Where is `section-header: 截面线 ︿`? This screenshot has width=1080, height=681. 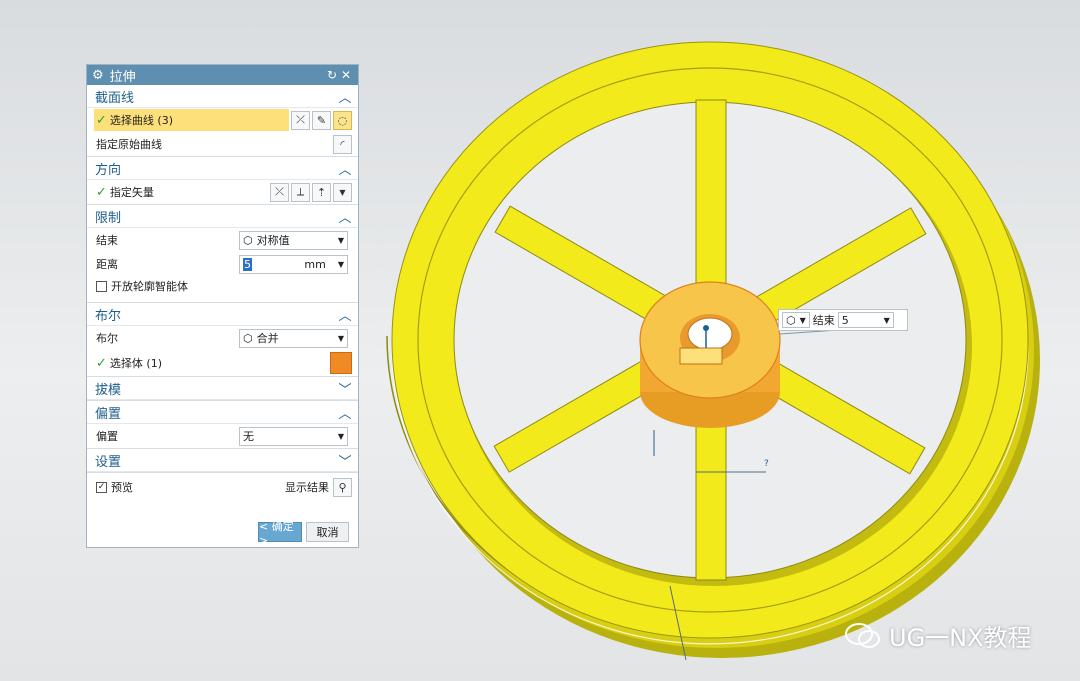
section-header: 截面线 ︿ is located at coordinates (222, 96).